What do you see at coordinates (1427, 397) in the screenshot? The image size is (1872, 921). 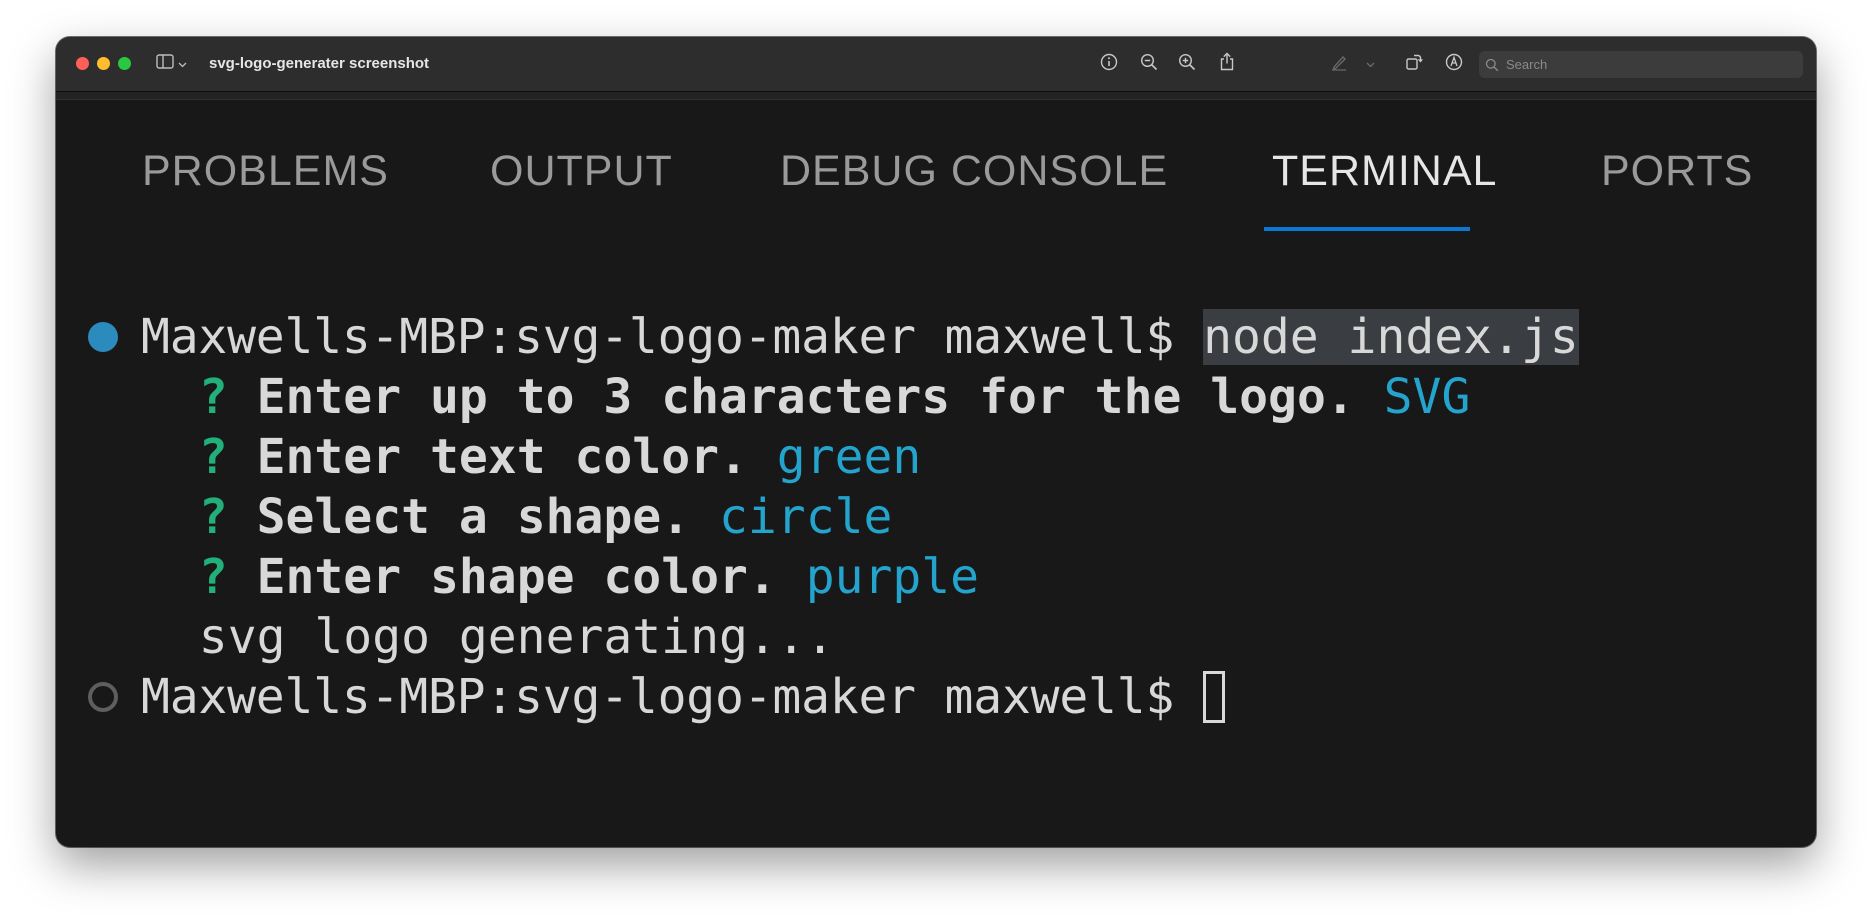 I see `question-answer: SVG` at bounding box center [1427, 397].